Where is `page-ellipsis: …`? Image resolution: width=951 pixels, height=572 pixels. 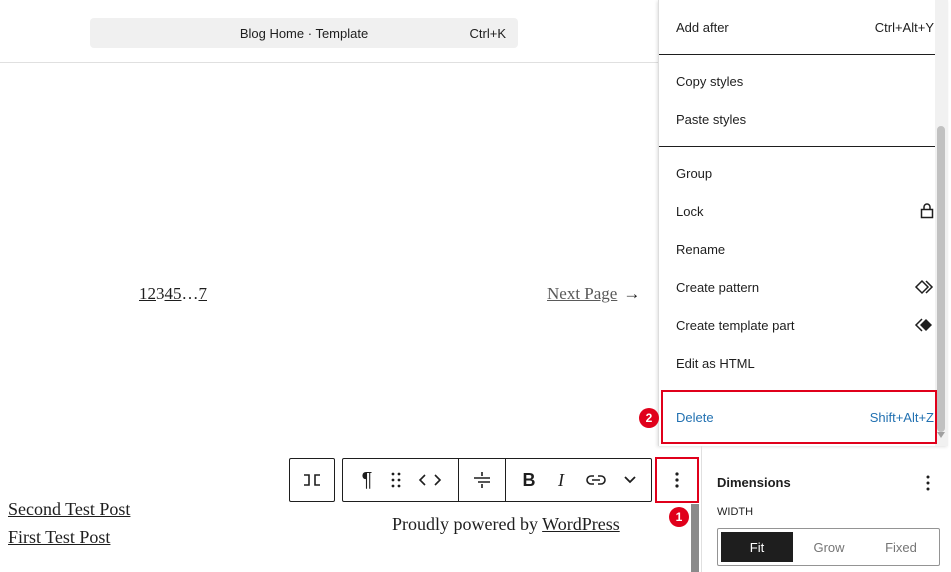
page-ellipsis: … is located at coordinates (190, 293).